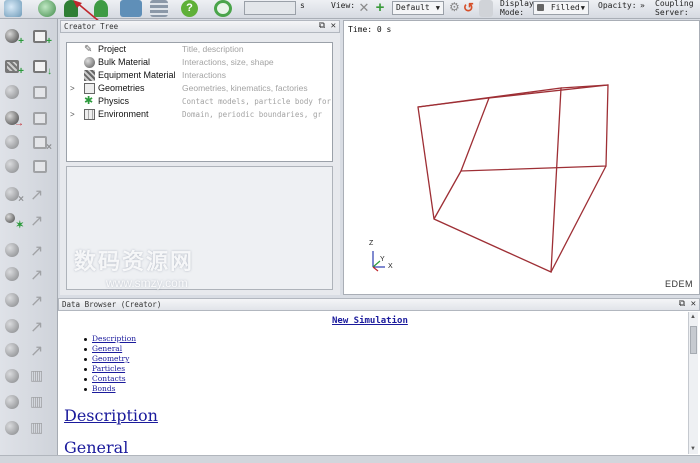  I want to click on toolbar-particles-button, so click(13, 8).